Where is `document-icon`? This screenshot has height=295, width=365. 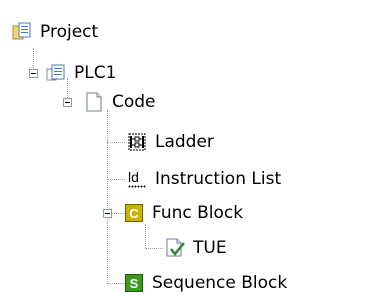 document-icon is located at coordinates (94, 102).